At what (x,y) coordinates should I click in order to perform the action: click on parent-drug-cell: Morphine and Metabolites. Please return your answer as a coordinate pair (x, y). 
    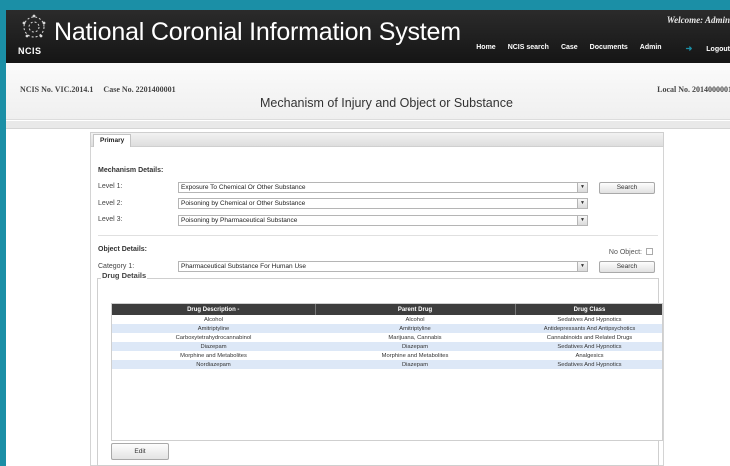
    Looking at the image, I should click on (415, 355).